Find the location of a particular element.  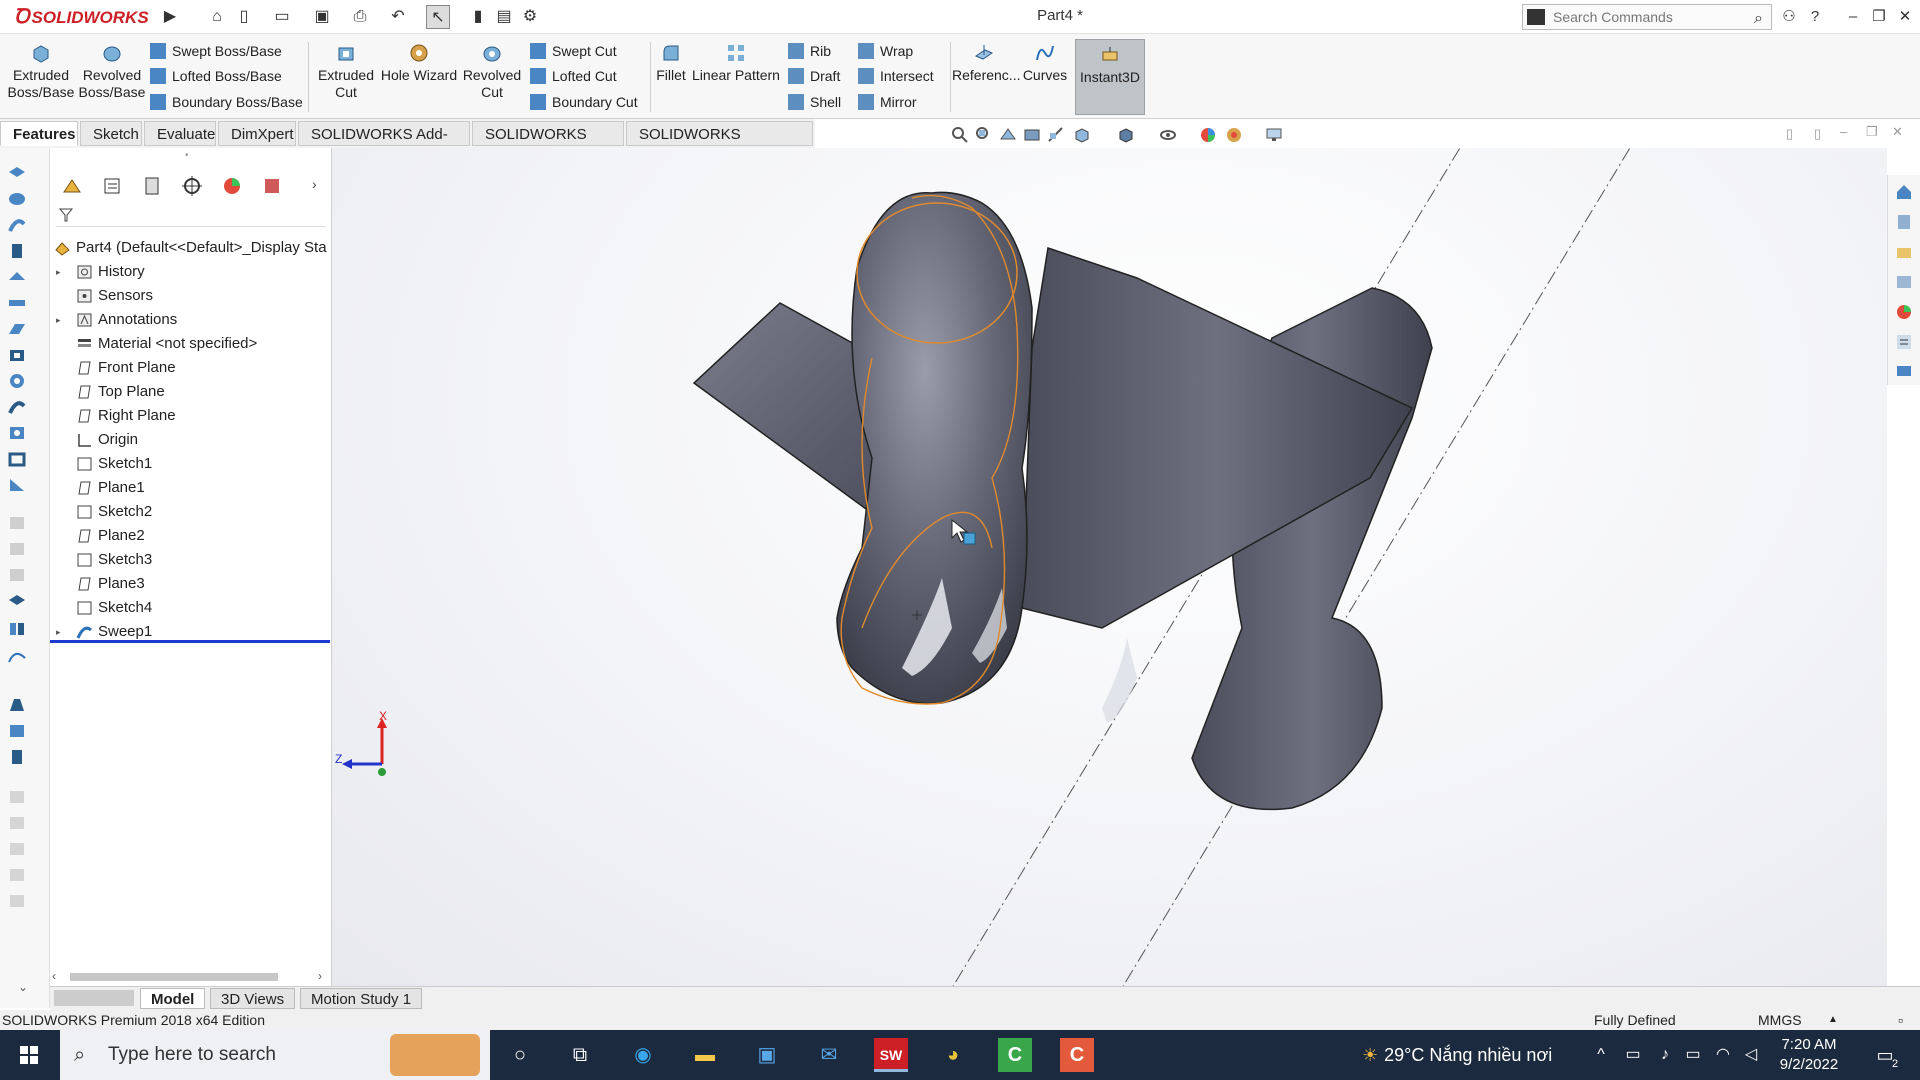

tree-item: Plane1 is located at coordinates (191, 488).